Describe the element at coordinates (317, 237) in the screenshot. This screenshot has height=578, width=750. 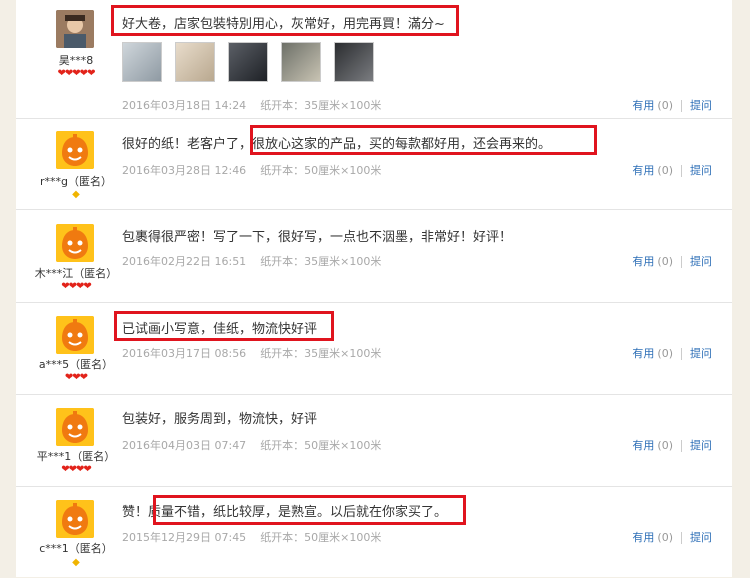
I see `review-text: 包裹得很严密！写了一下，很好写，一点也不洇墨，非常好！好评！` at that location.